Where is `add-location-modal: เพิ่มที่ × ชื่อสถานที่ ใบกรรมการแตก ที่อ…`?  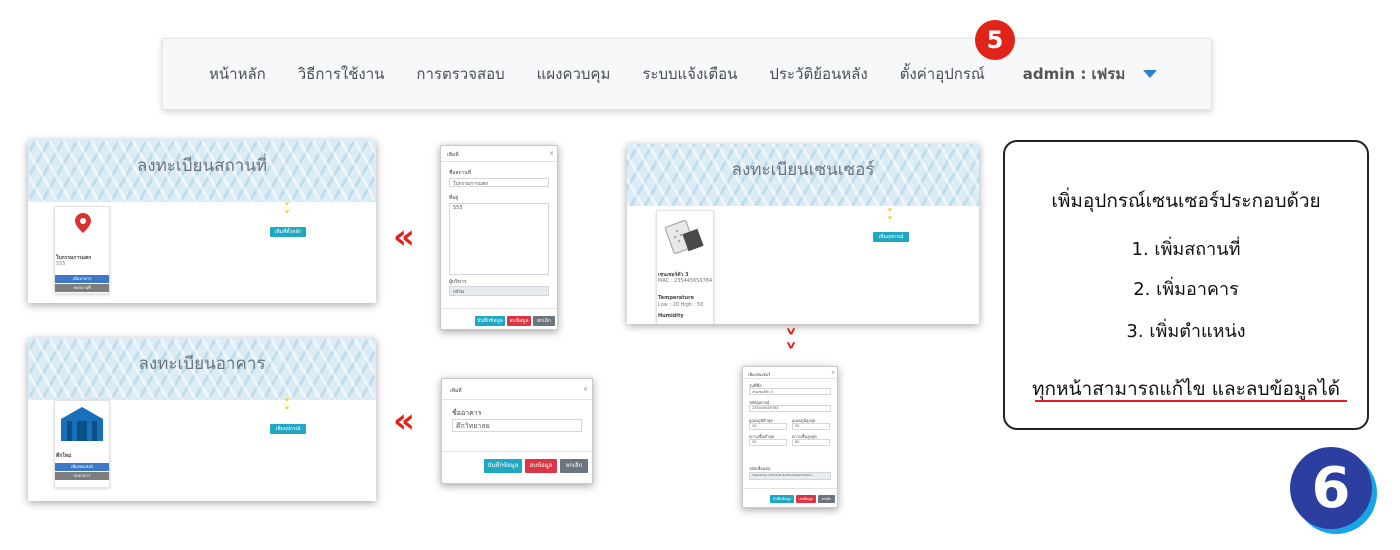
add-location-modal: เพิ่มที่ × ชื่อสถานที่ ใบกรรมการแตก ที่อ… is located at coordinates (499, 237).